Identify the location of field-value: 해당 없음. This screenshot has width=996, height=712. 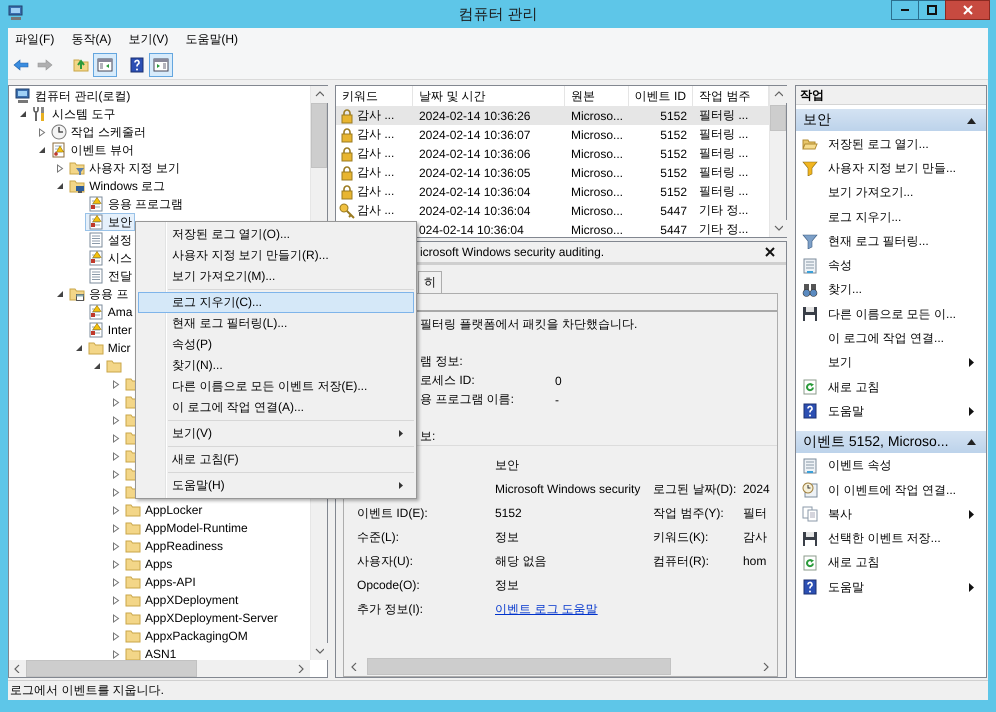
(521, 561).